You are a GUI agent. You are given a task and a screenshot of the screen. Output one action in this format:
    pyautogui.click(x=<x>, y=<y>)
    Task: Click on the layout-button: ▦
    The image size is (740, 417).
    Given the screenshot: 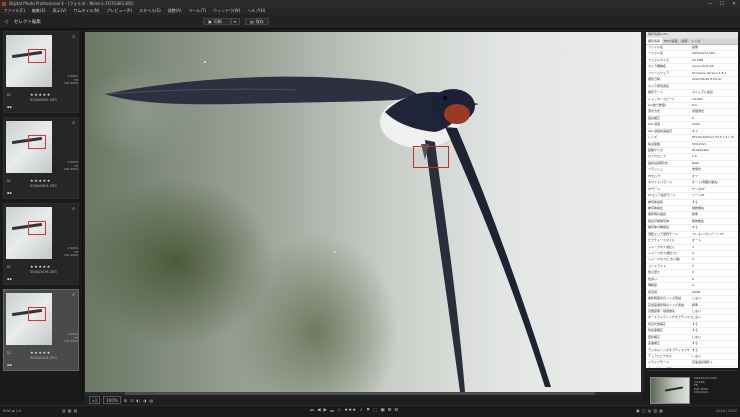 What is the action you would take?
    pyautogui.click(x=70, y=410)
    